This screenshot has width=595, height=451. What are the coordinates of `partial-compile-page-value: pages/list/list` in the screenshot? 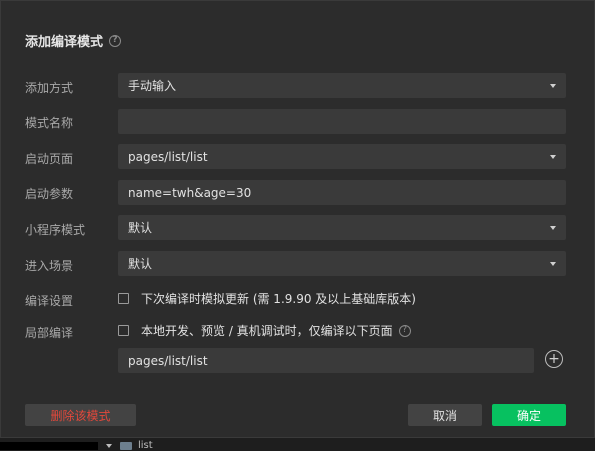 It's located at (168, 360).